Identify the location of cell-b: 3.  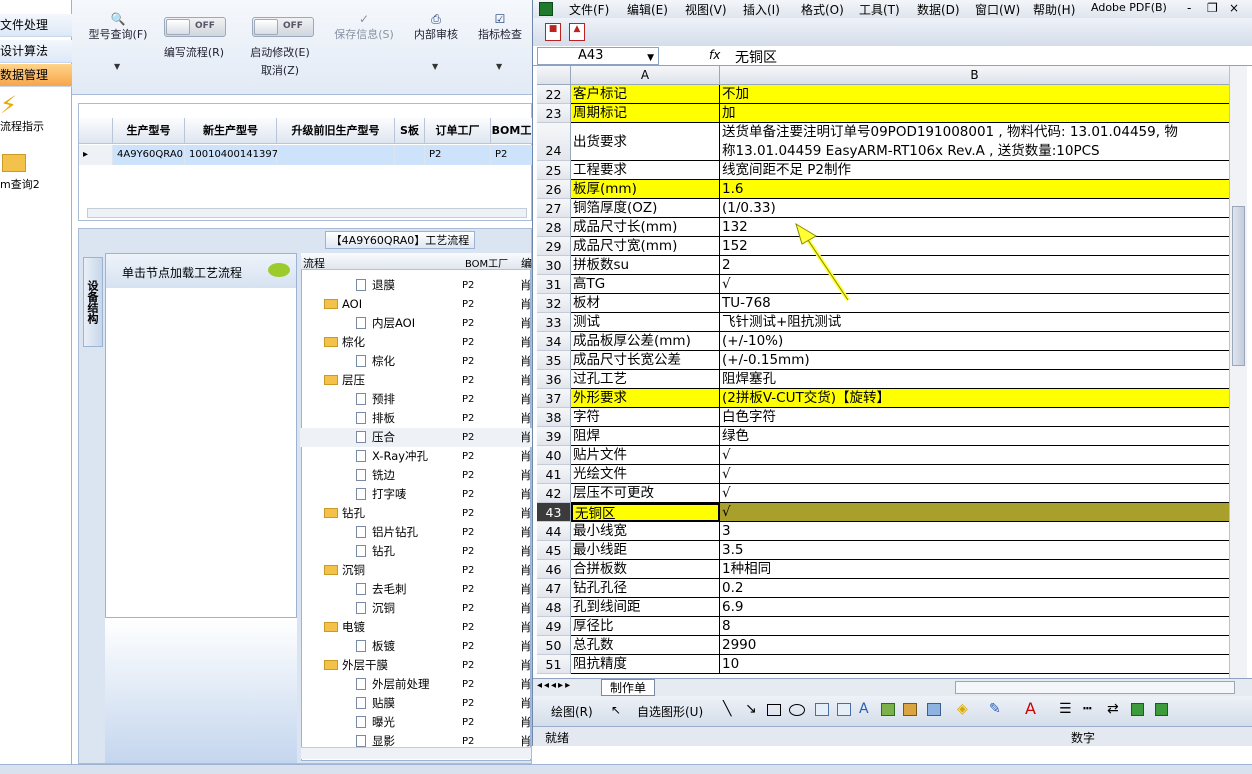
(974, 531).